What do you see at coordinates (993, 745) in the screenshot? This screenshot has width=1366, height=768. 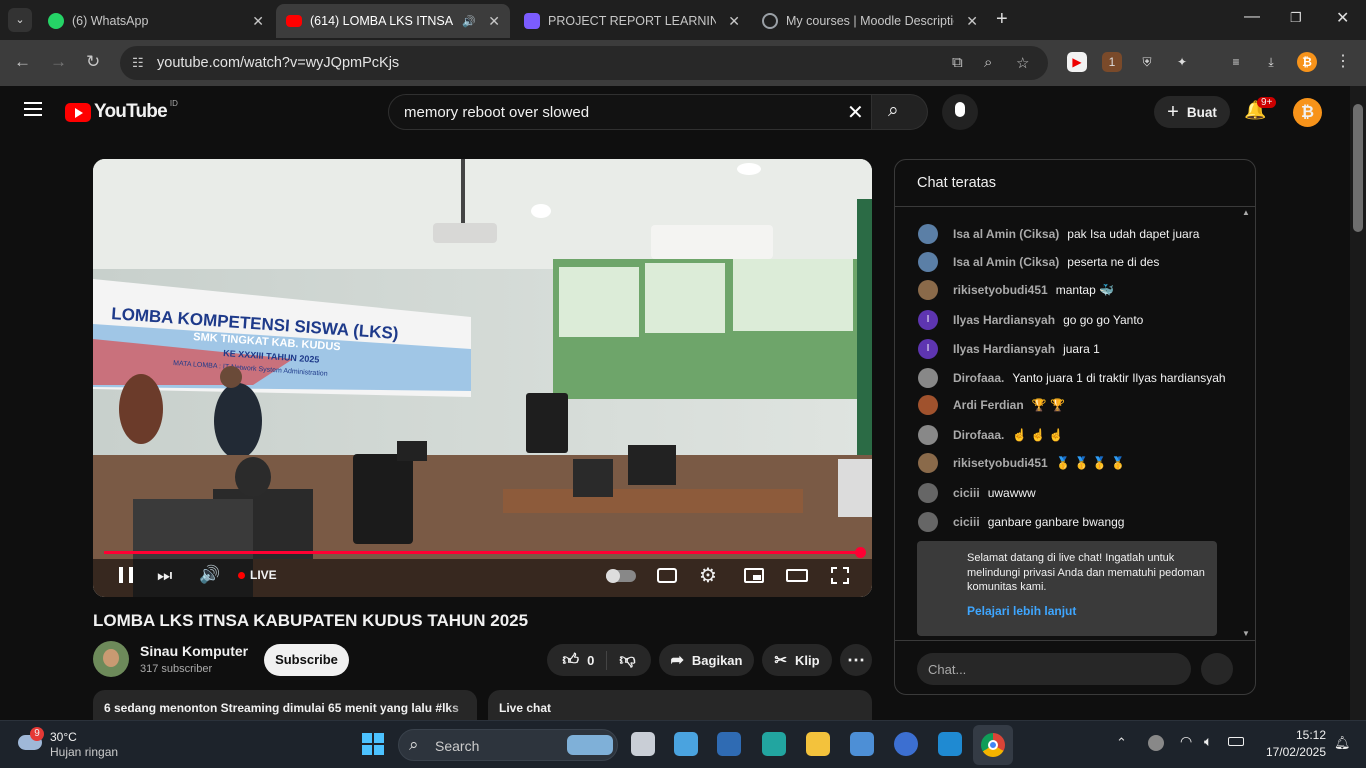 I see `chrome-taskbar-button` at bounding box center [993, 745].